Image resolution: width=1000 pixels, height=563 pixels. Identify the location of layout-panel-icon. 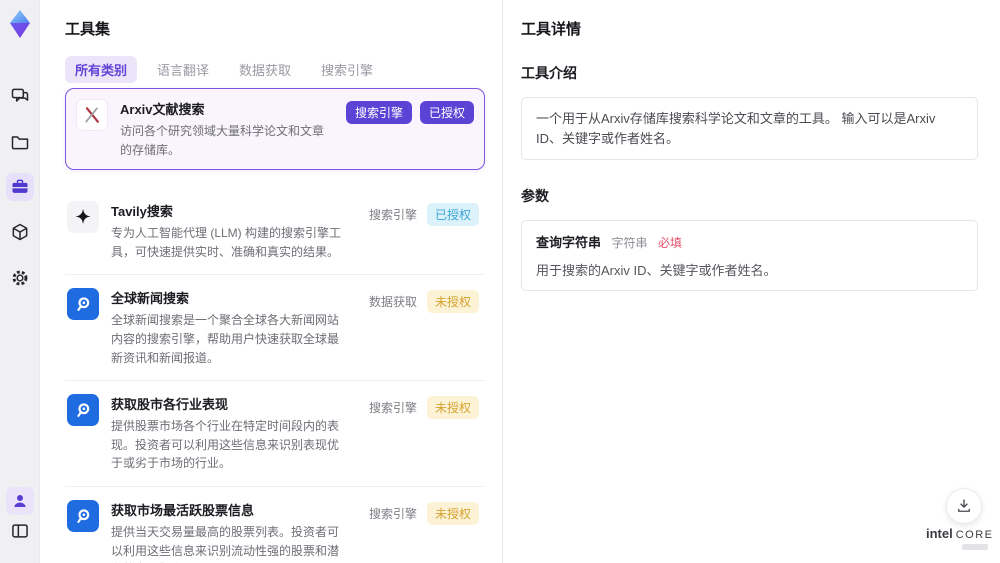
(20, 531).